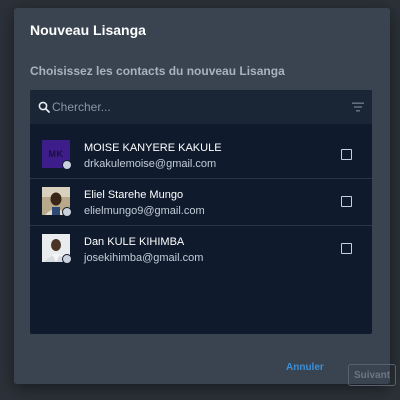  I want to click on cancel-button: Annuler, so click(305, 367).